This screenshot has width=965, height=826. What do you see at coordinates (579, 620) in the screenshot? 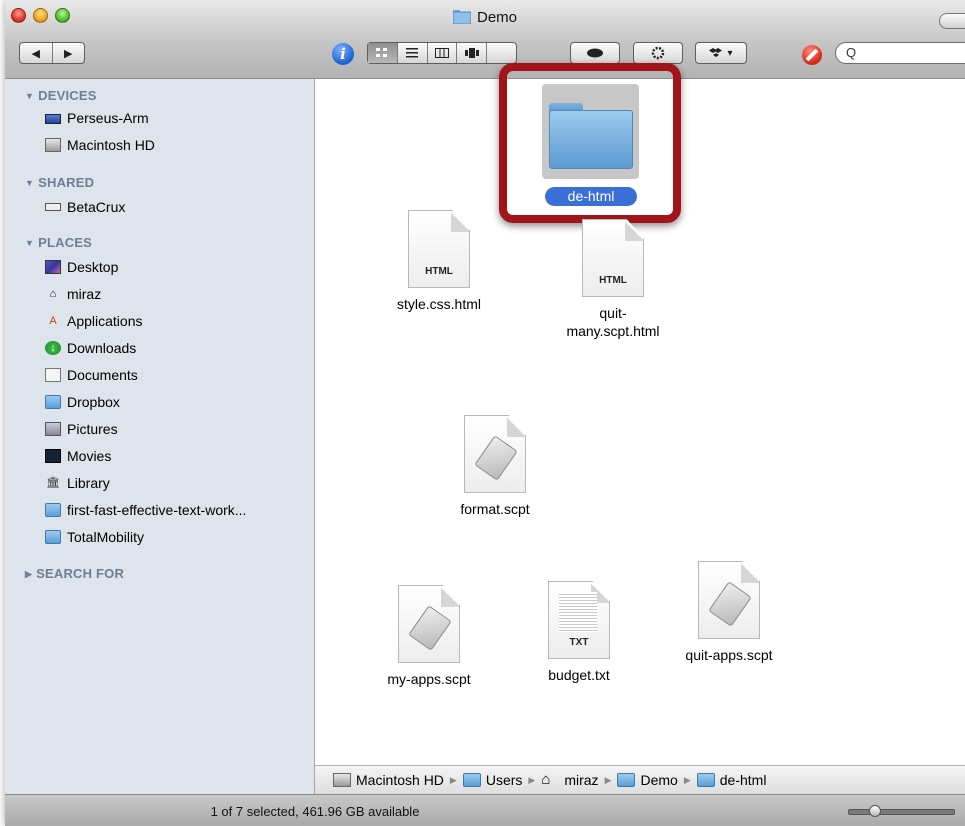
I see `text-document-icon: TXT` at bounding box center [579, 620].